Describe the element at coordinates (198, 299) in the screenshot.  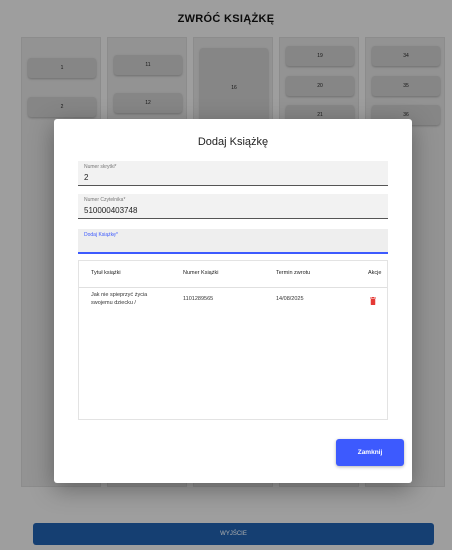
I see `book-number: 1101289565` at that location.